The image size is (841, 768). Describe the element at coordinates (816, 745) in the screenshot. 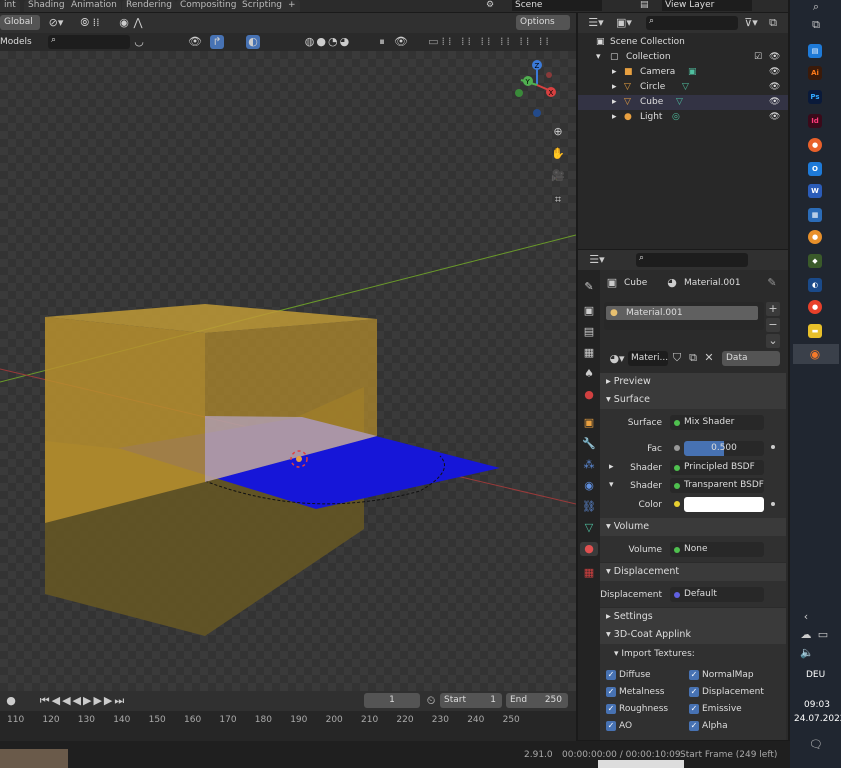

I see `notification-icon: 🗨` at that location.